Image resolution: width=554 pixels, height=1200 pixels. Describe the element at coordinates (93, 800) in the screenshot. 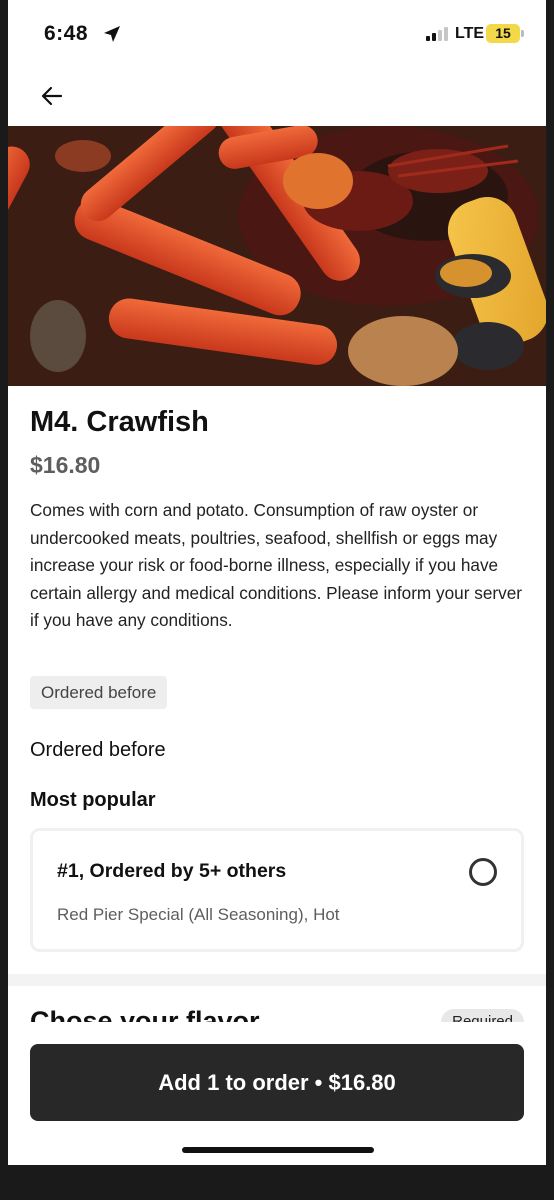

I see `most-popular-heading: Most popular` at that location.